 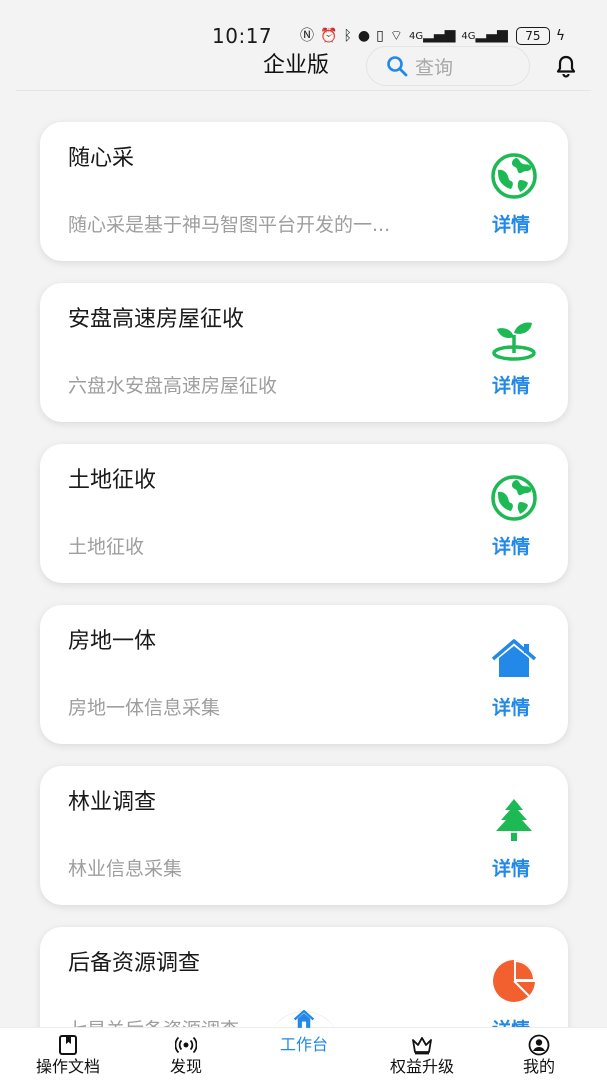 What do you see at coordinates (364, 36) in the screenshot?
I see `location-icon: ●` at bounding box center [364, 36].